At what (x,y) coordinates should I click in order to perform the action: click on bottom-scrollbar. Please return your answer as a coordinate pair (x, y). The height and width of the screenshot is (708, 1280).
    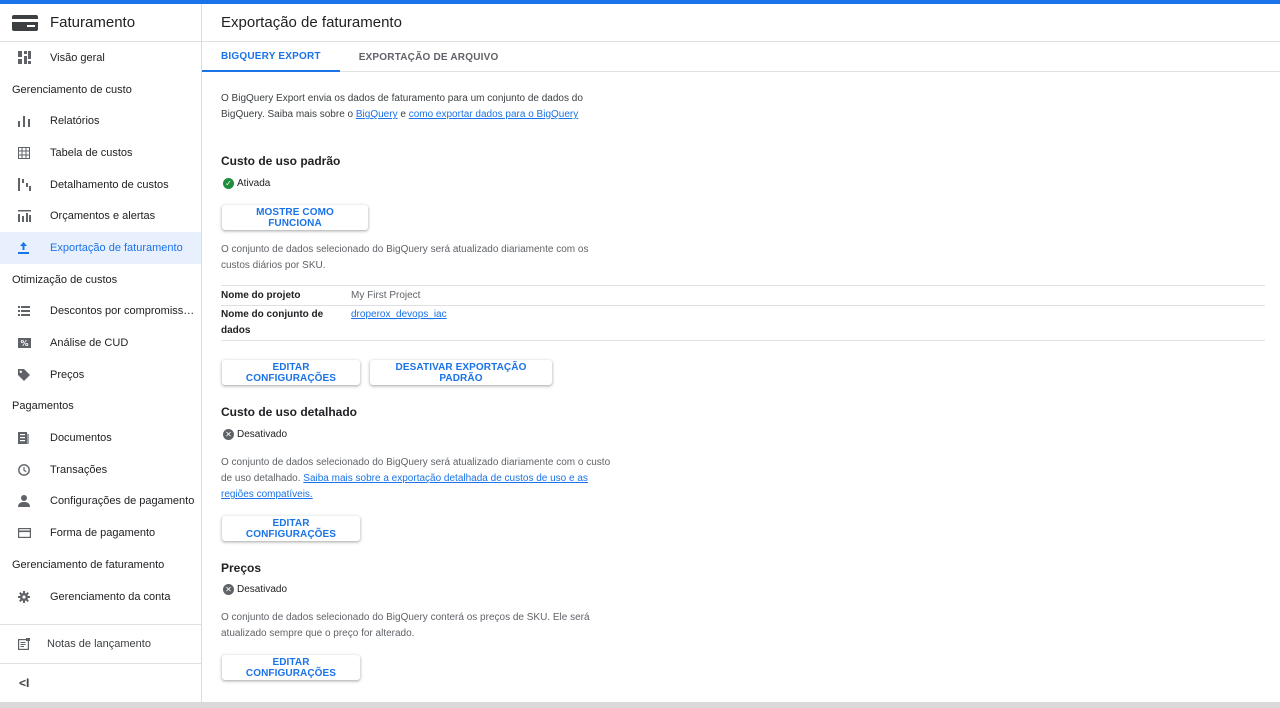
    Looking at the image, I should click on (640, 705).